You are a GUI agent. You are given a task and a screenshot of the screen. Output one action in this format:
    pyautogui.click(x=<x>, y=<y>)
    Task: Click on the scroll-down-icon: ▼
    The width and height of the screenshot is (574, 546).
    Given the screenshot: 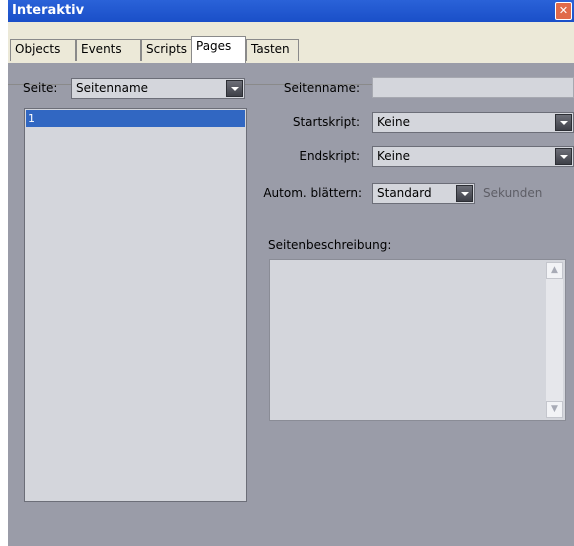 What is the action you would take?
    pyautogui.click(x=554, y=409)
    